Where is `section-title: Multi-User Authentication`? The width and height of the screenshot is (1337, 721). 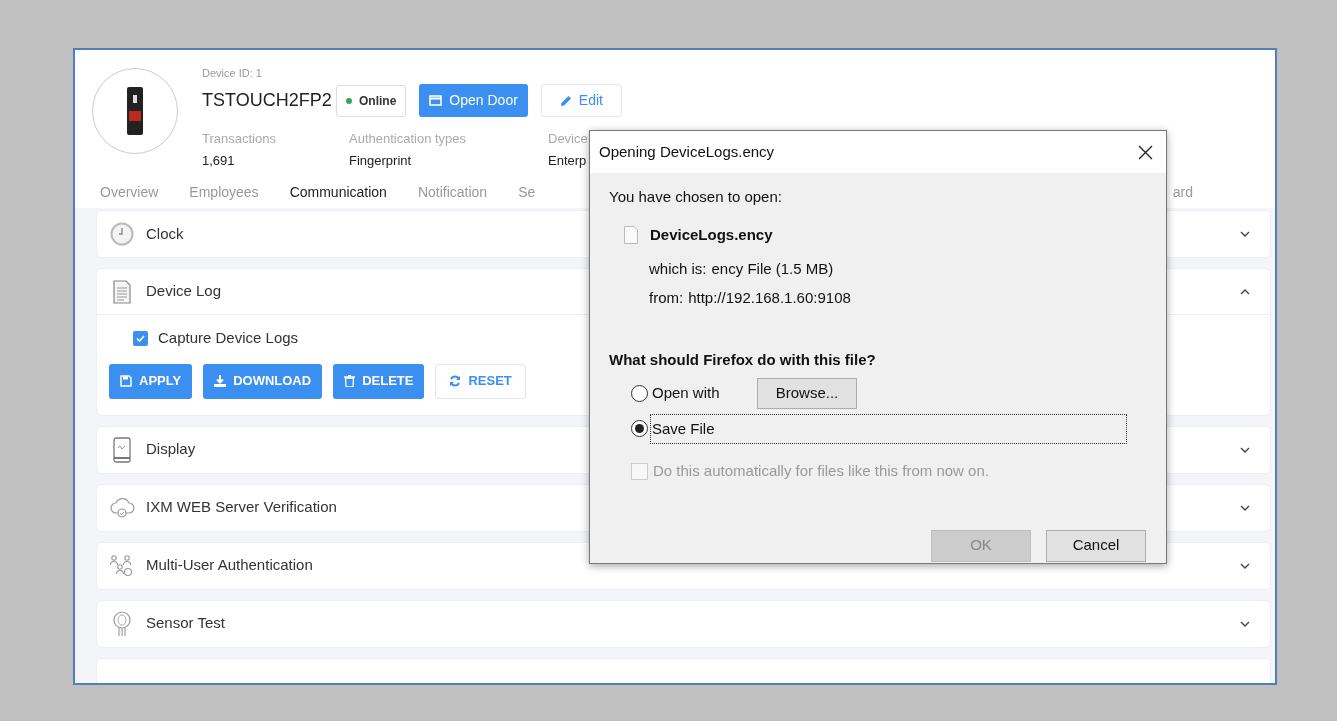
section-title: Multi-User Authentication is located at coordinates (229, 565).